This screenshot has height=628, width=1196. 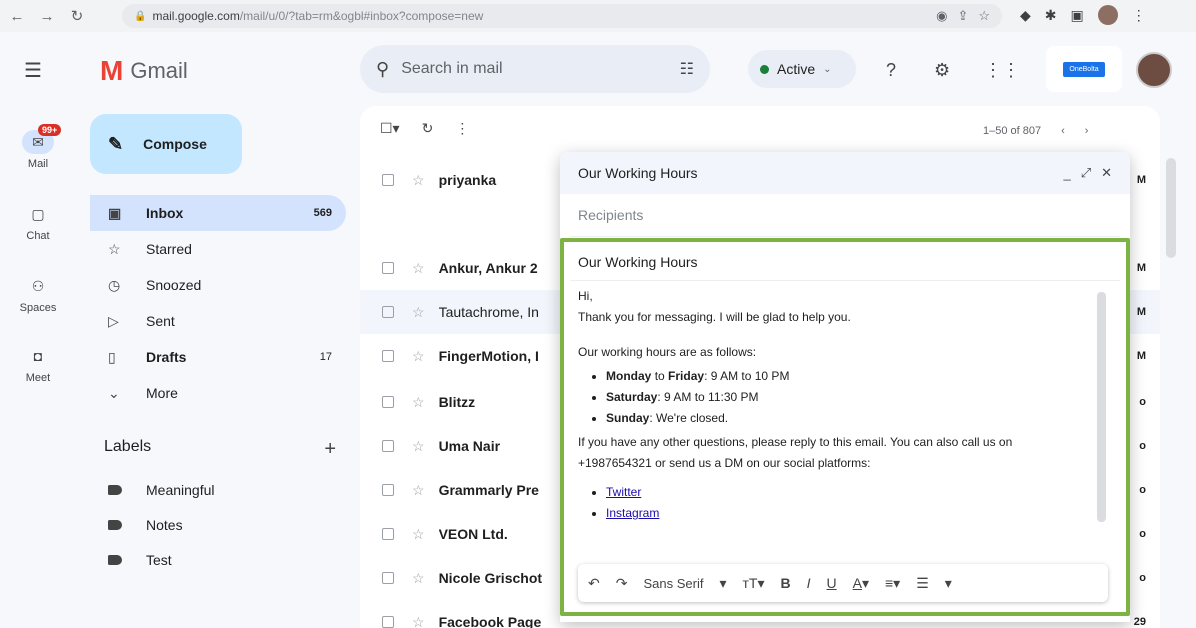 I want to click on rail-meet: ◘ Meet, so click(x=38, y=364).